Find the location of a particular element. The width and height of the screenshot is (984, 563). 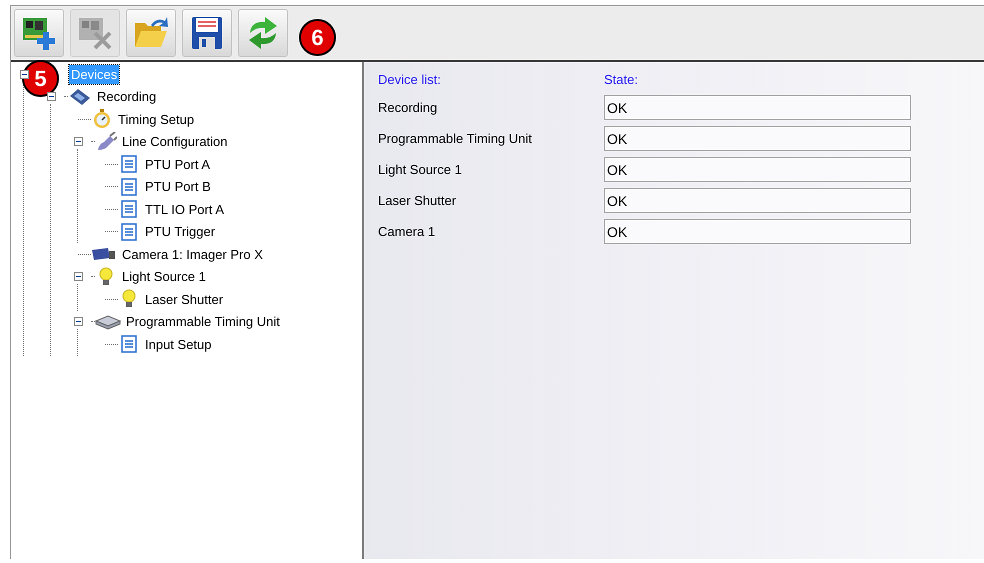

tree-item: TTL IO Port A is located at coordinates (184, 209).